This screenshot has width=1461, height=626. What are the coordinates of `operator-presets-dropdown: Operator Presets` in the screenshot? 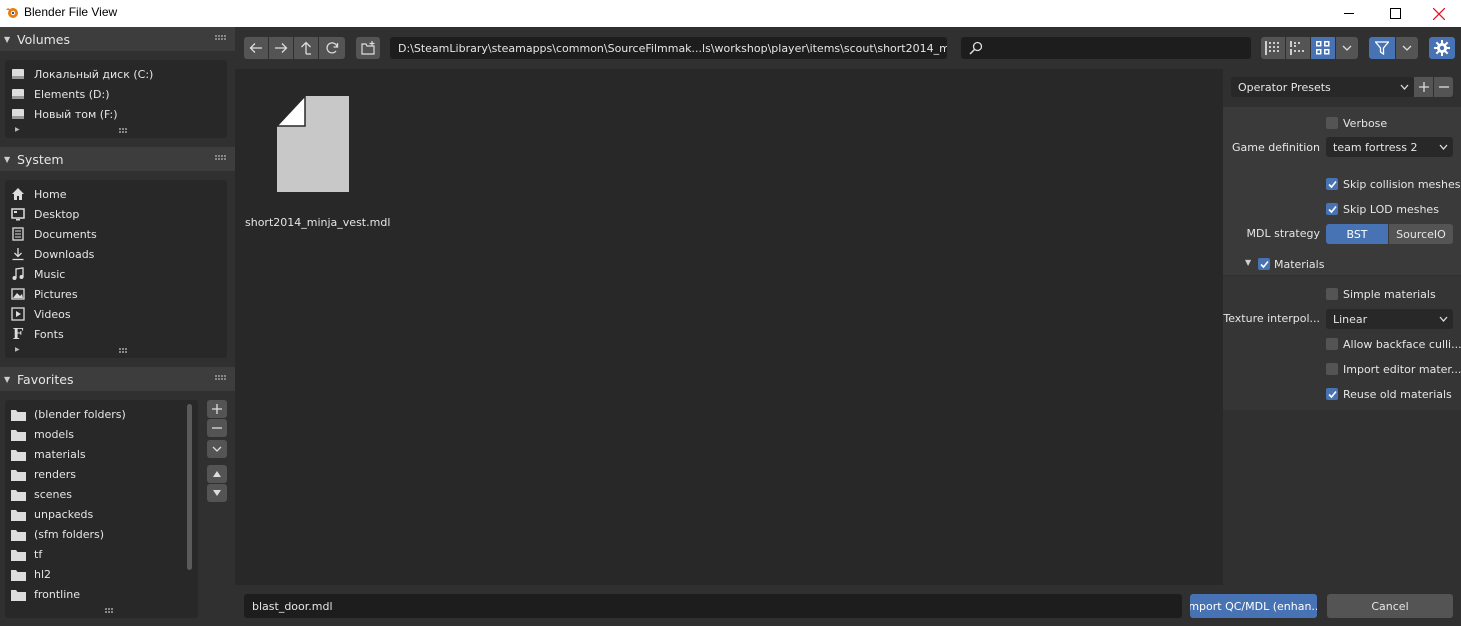 It's located at (1322, 87).